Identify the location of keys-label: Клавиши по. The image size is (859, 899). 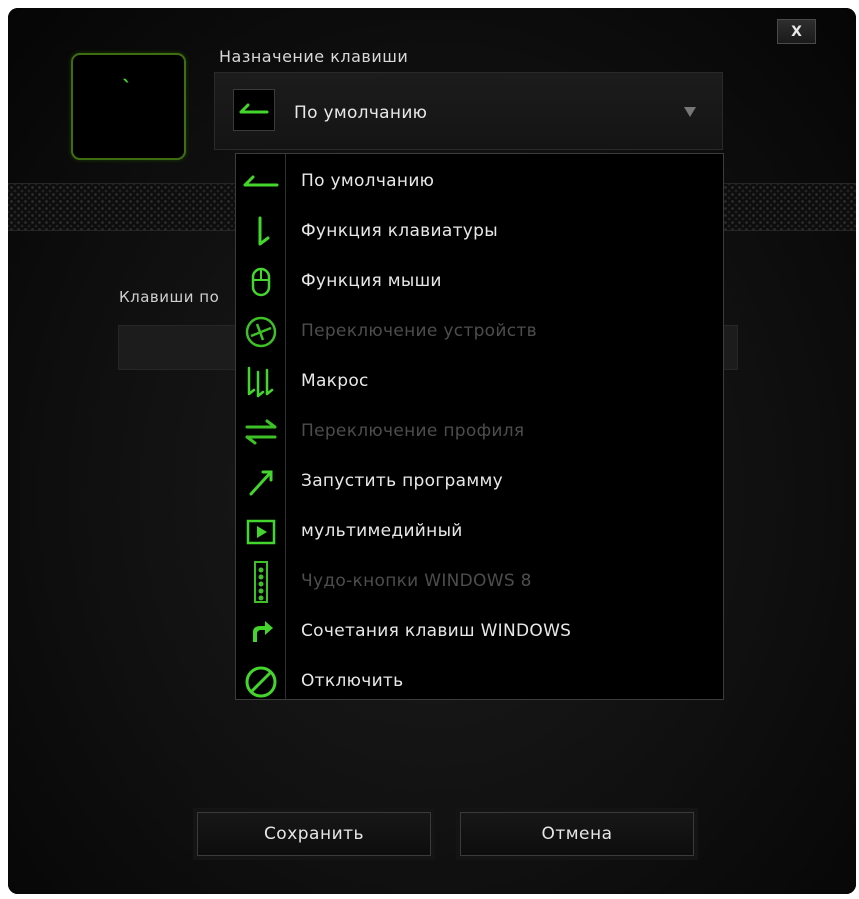
(169, 297).